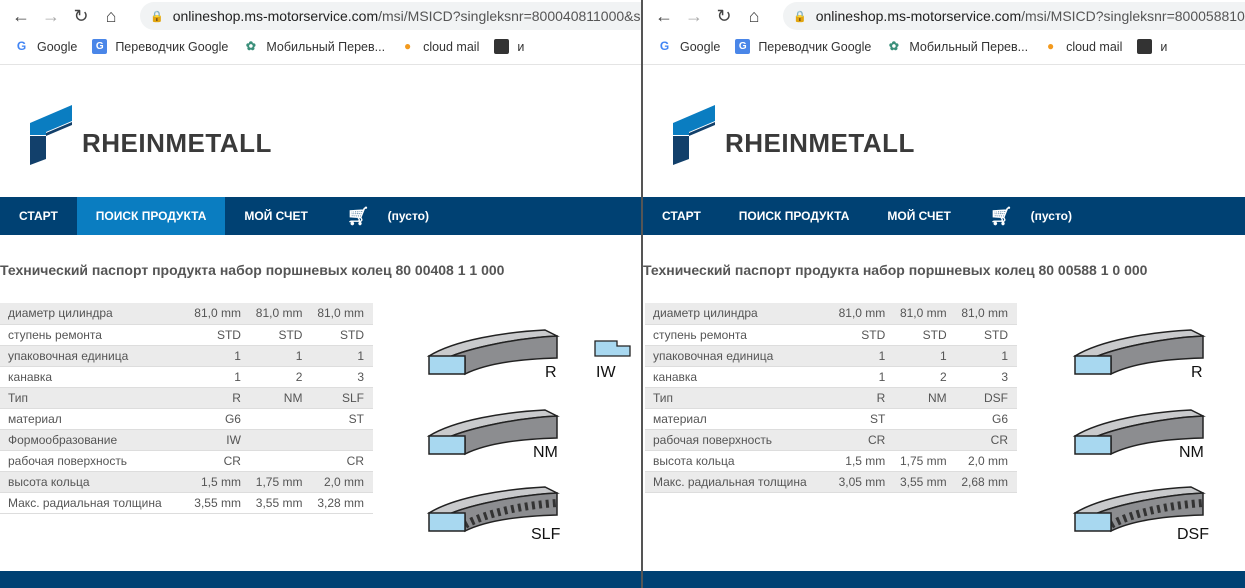 The width and height of the screenshot is (1245, 588). Describe the element at coordinates (986, 398) in the screenshot. I see `spec-value: DSF` at that location.